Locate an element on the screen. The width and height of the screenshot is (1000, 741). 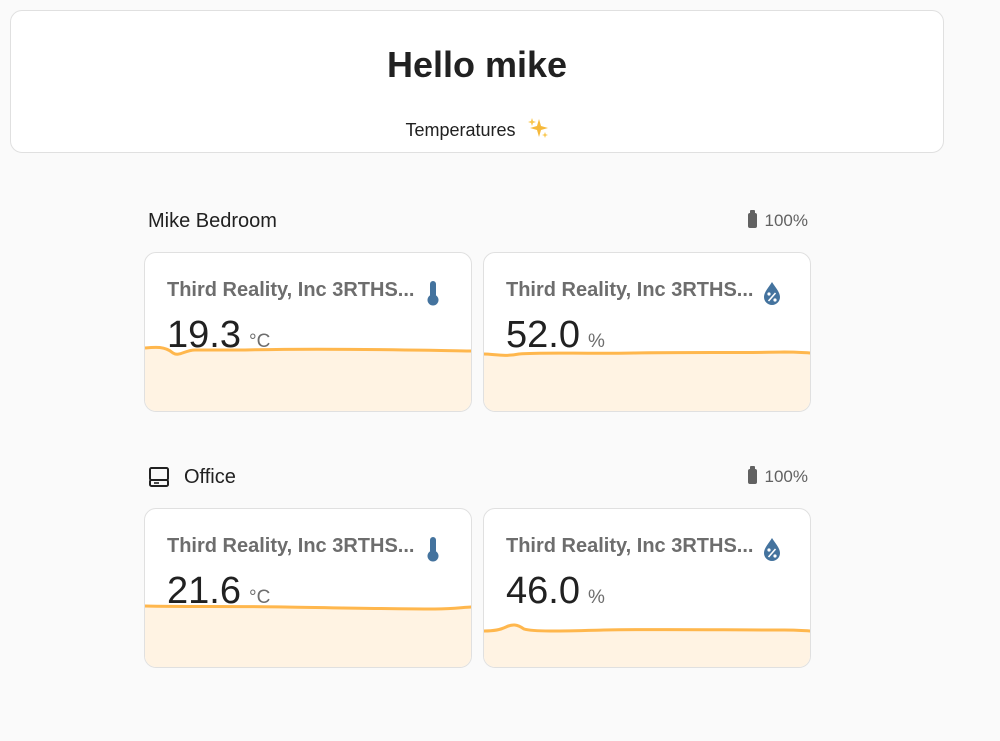
sensor-tile-humidity: Third Reality, Inc 3RTHS... 46.0% is located at coordinates (647, 588).